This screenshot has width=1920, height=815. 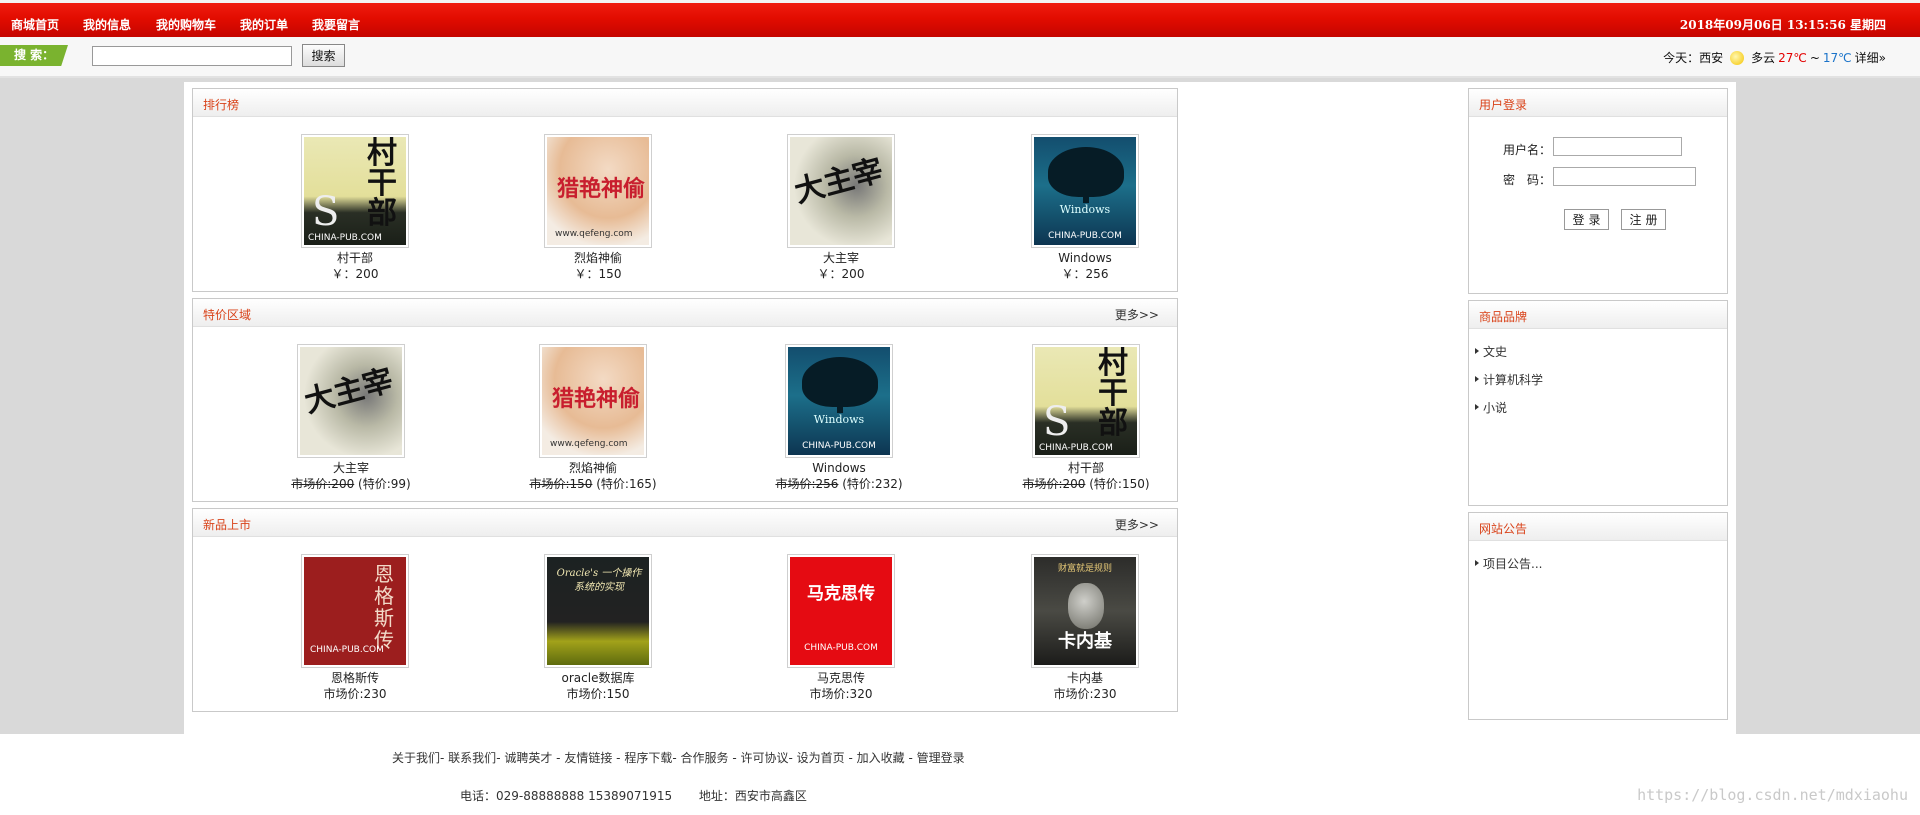 I want to click on product-price: 市场价:256 (特价:232), so click(x=839, y=484).